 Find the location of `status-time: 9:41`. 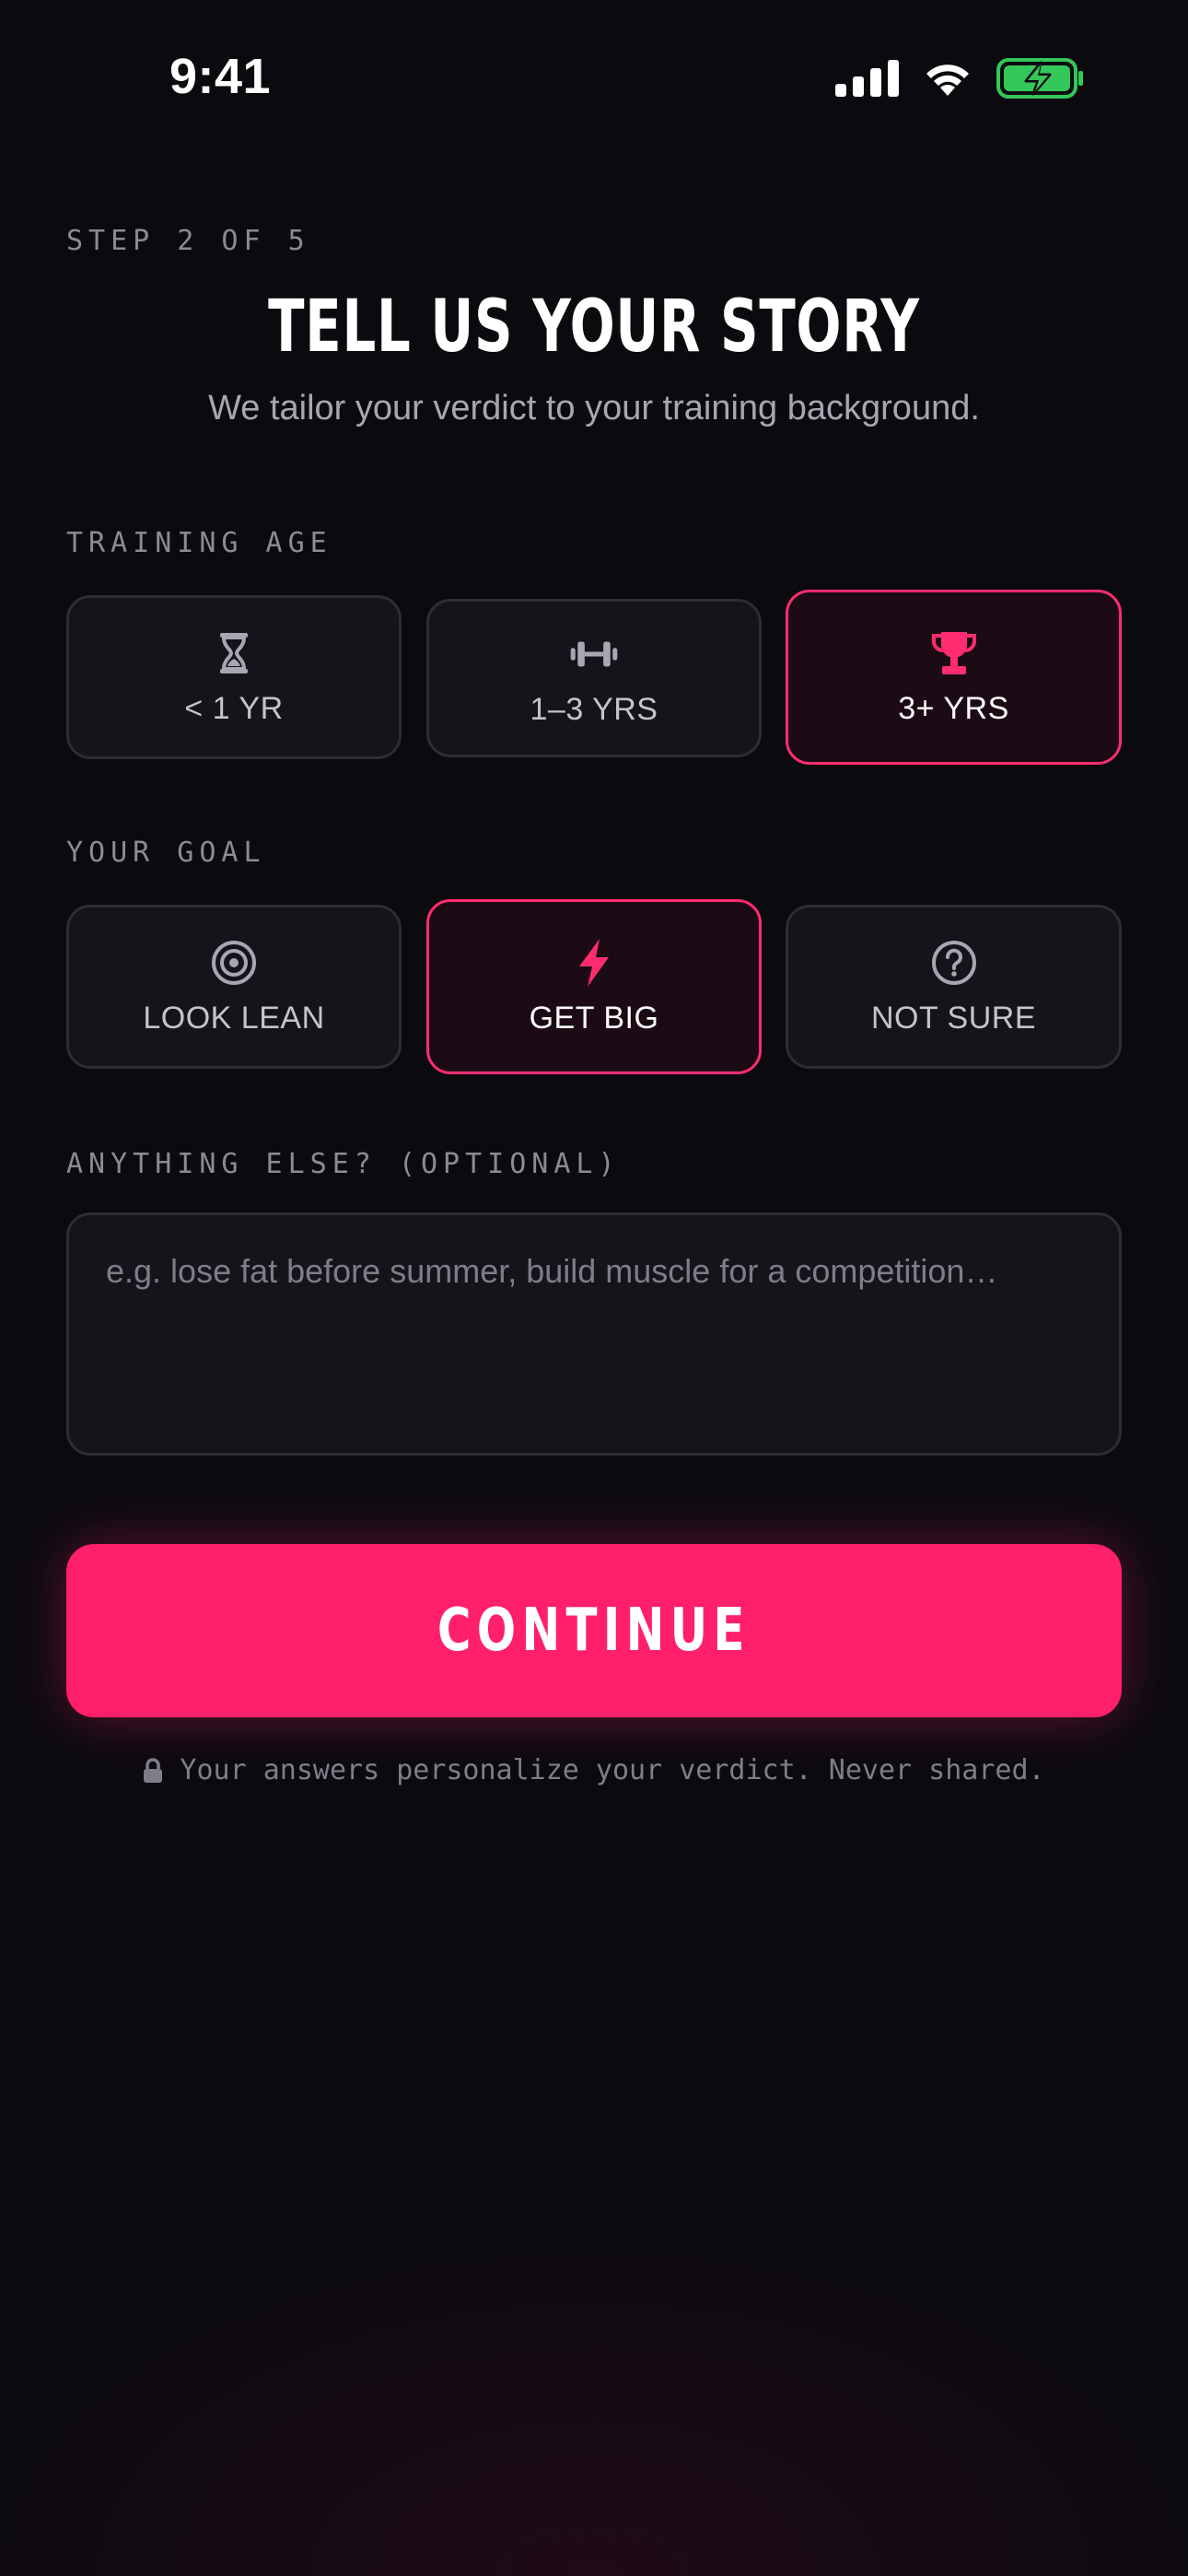

status-time: 9:41 is located at coordinates (220, 76).